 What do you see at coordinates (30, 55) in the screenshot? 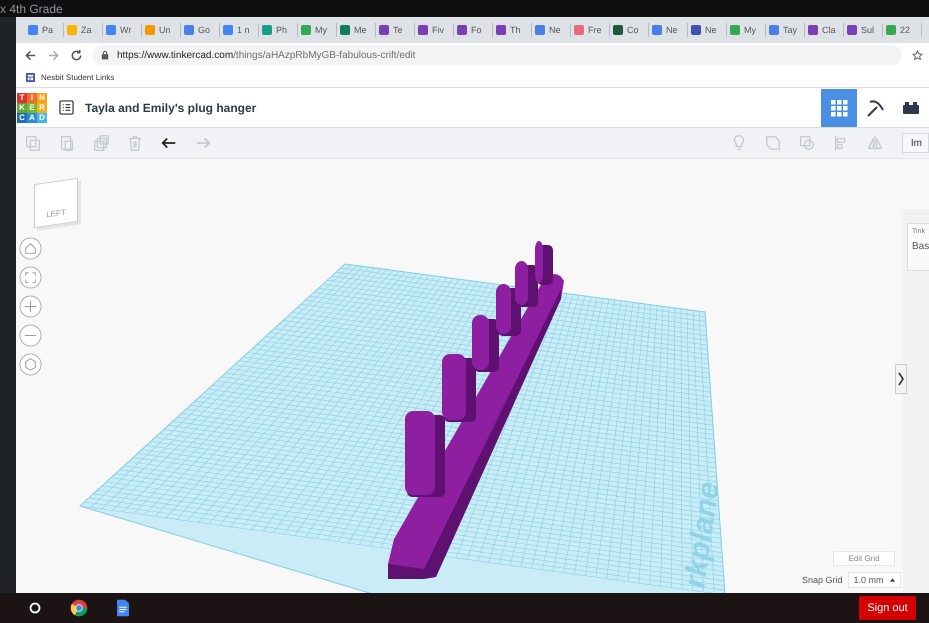
I see `back-arrow-icon` at bounding box center [30, 55].